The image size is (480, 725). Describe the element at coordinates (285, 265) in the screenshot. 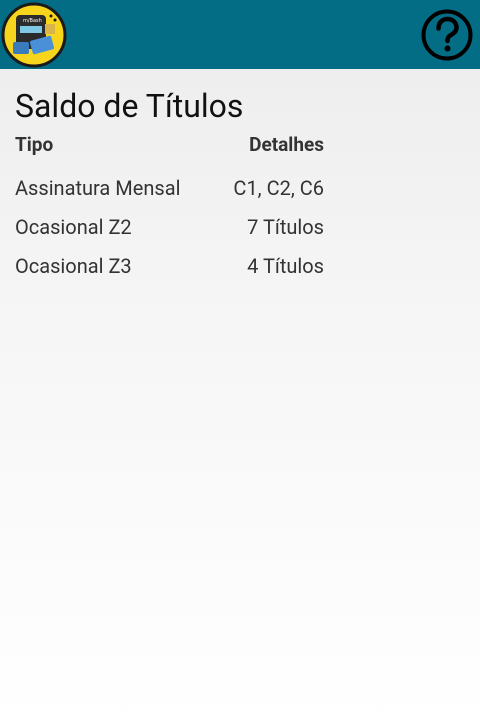

I see `row-detalhes: 4 Títulos` at that location.